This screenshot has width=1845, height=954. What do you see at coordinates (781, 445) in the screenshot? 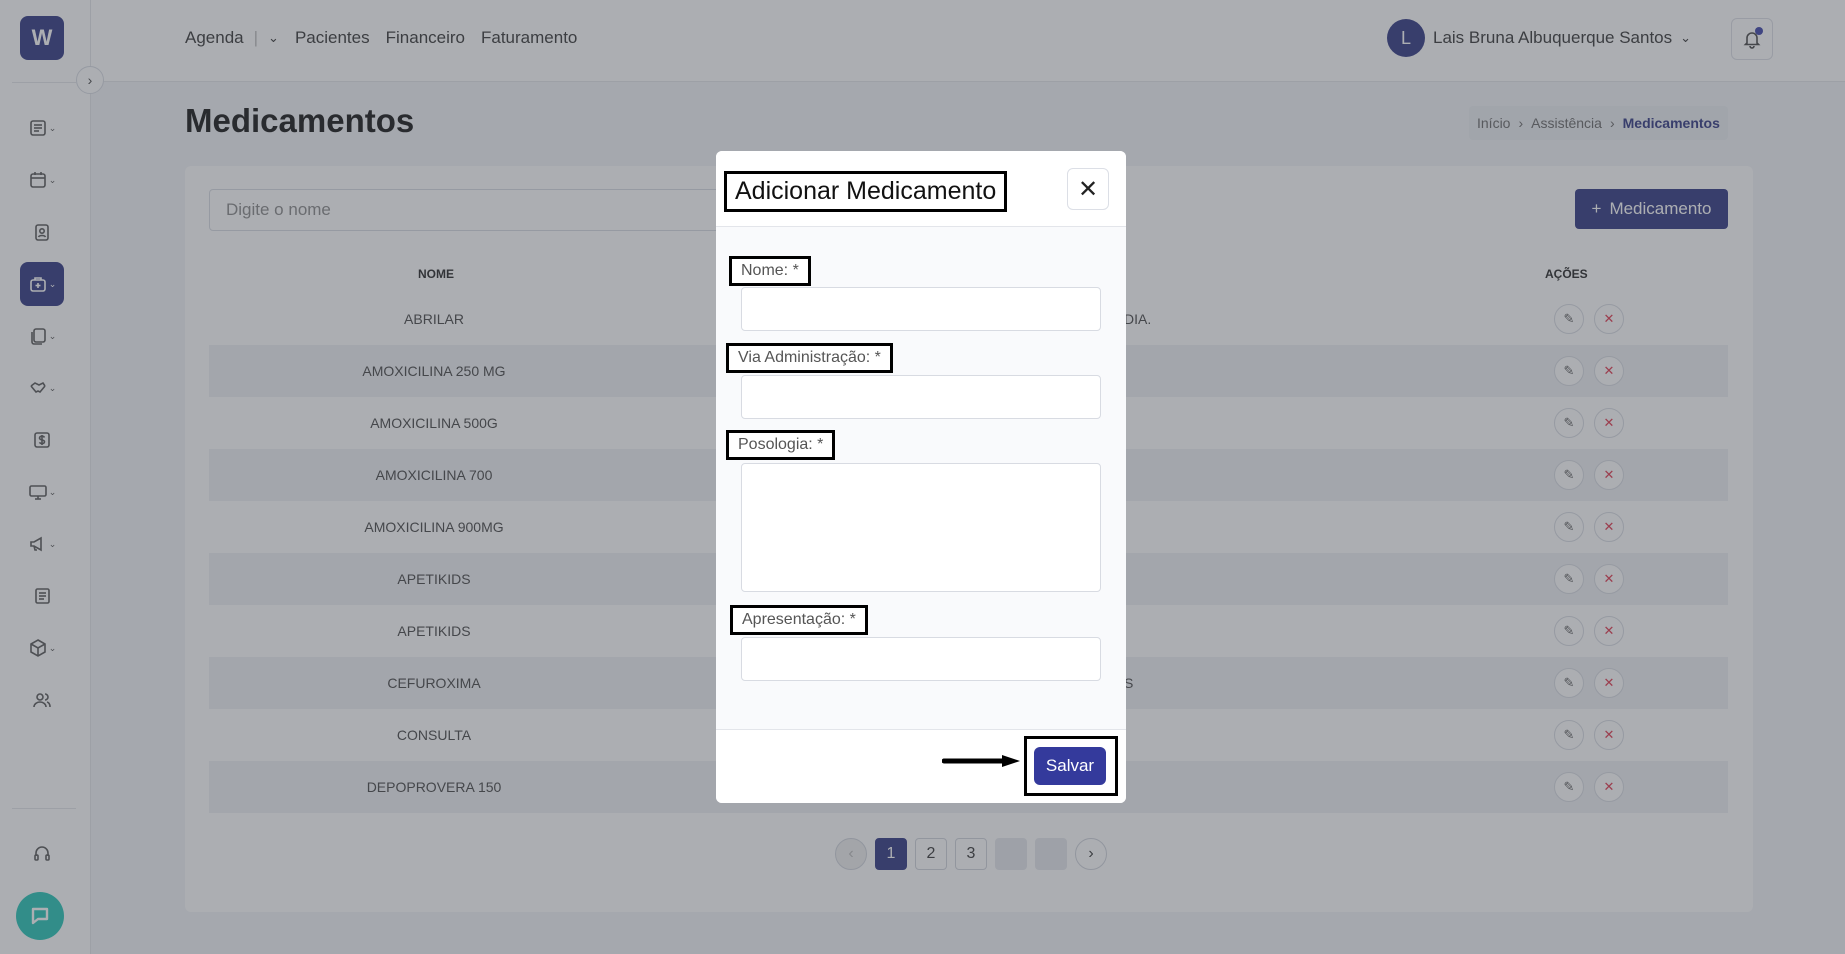
I see `label-posologia: Posologia: *` at bounding box center [781, 445].